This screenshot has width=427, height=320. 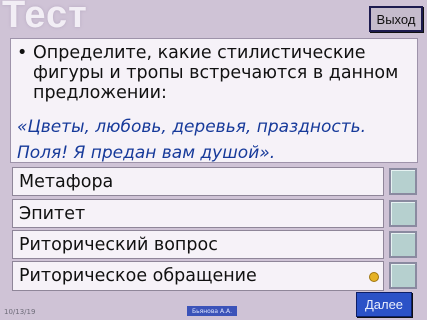 I want to click on exit-button: Выход, so click(x=396, y=19).